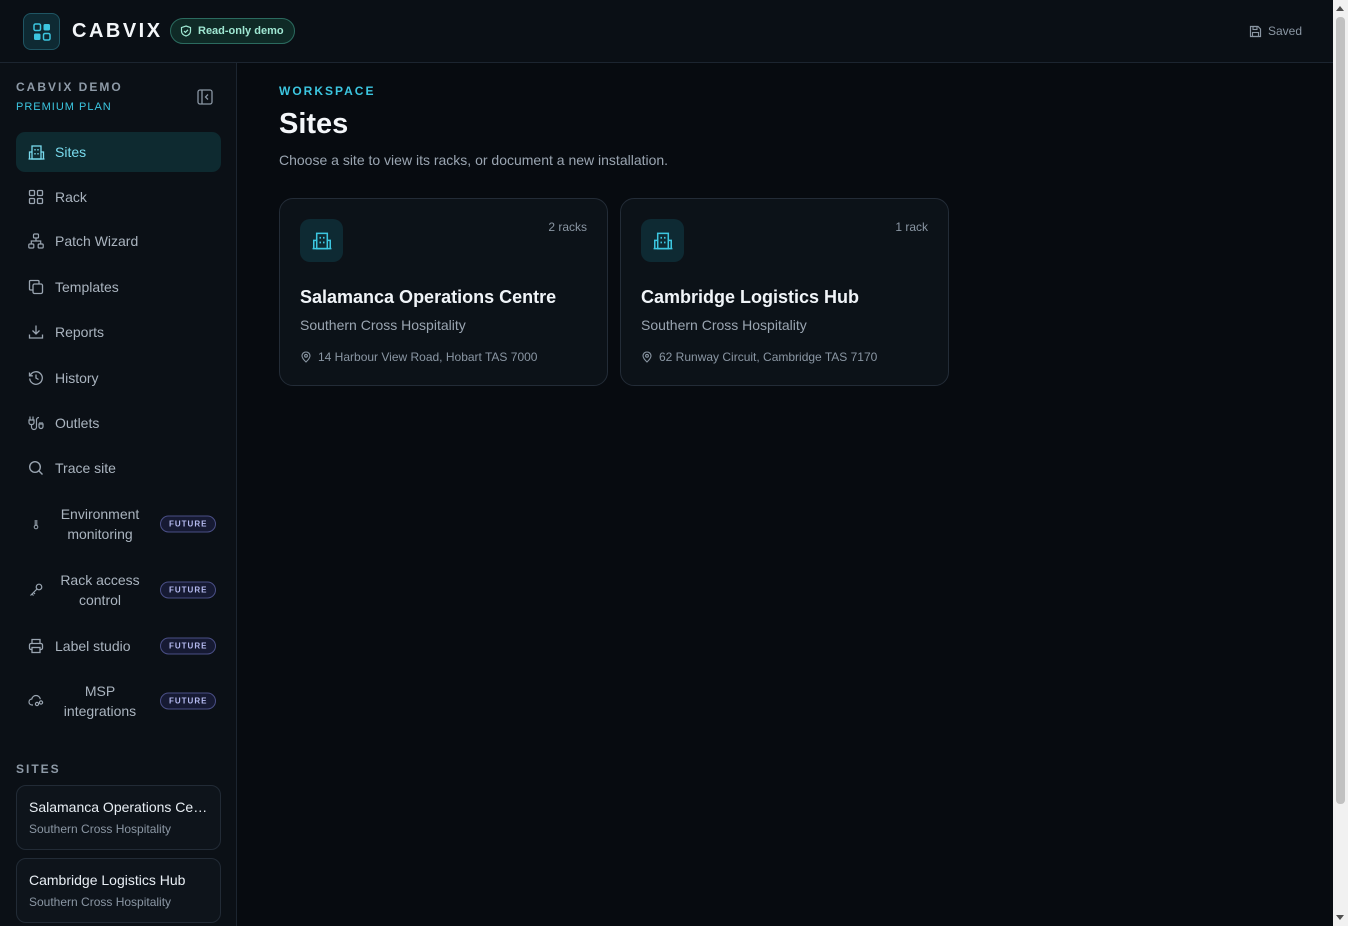 Image resolution: width=1348 pixels, height=926 pixels. Describe the element at coordinates (666, 31) in the screenshot. I see `top-bar: CABVIX Read-only demo Saved` at that location.